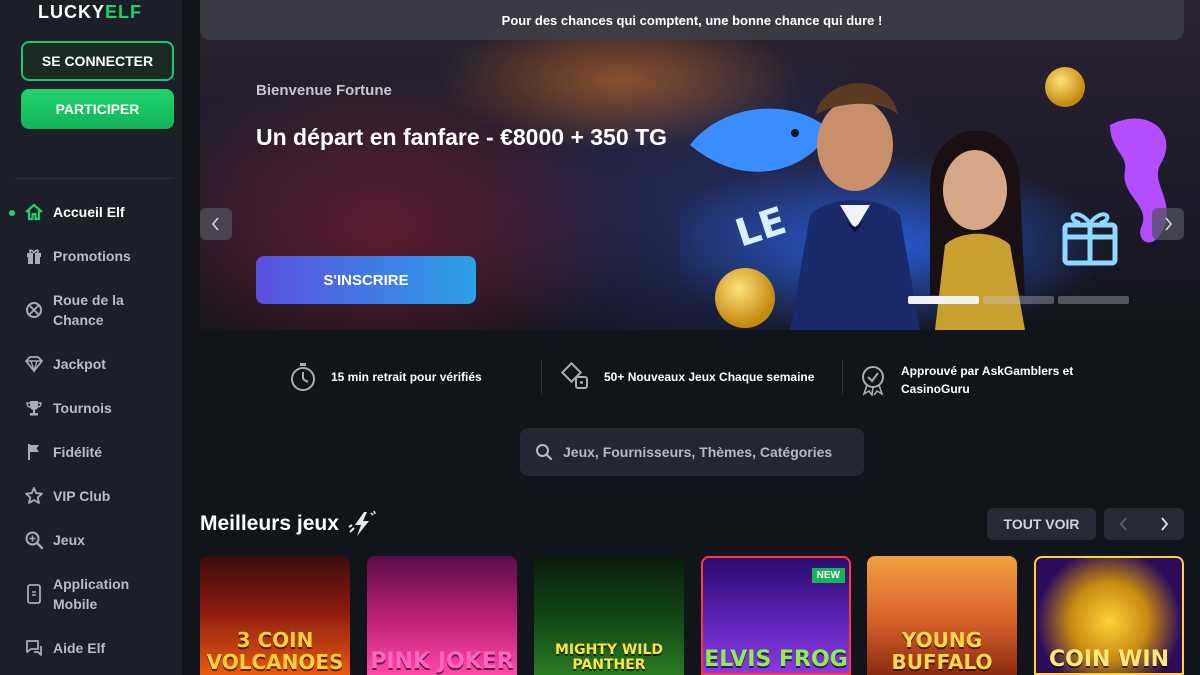 Image resolution: width=1200 pixels, height=675 pixels. Describe the element at coordinates (79, 364) in the screenshot. I see `sidebar-item-label: Jackpot` at that location.